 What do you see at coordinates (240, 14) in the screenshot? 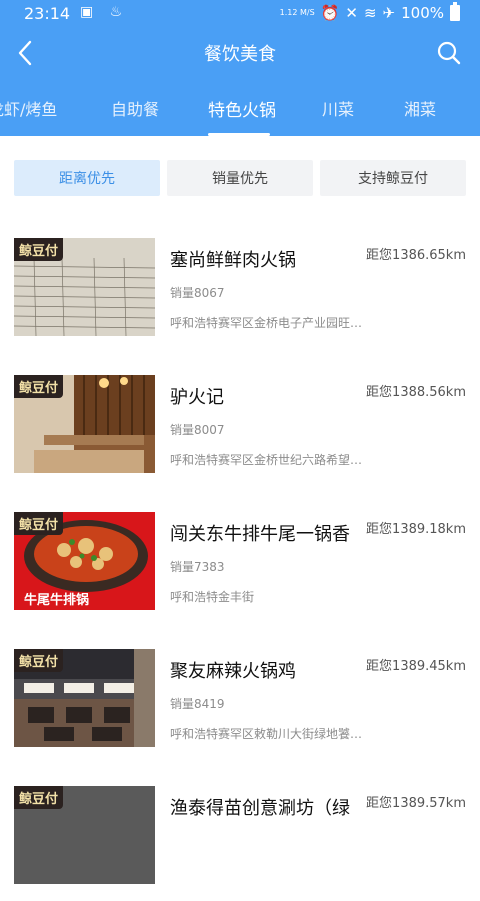
I see `status-bar: 23:14 ▣ ♨ 1.12 M/S ⏰ ✕ ≋ ✈ 100%` at bounding box center [240, 14].